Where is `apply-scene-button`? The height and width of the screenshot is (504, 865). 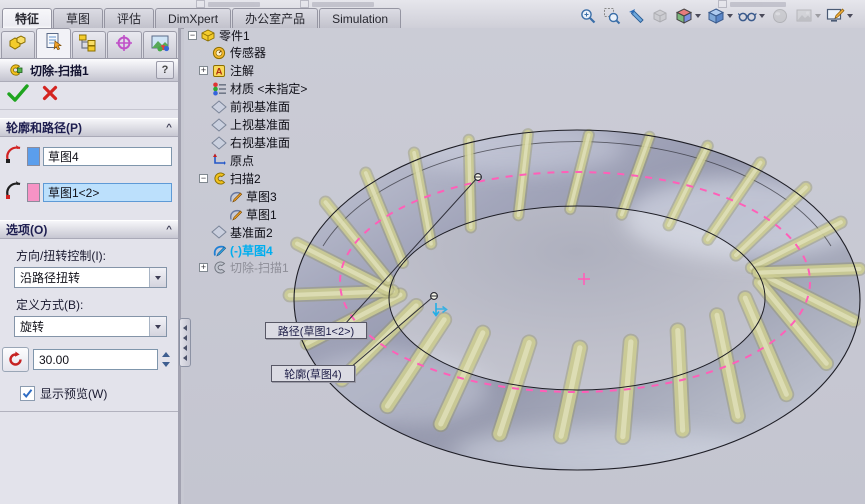
apply-scene-button is located at coordinates (807, 15).